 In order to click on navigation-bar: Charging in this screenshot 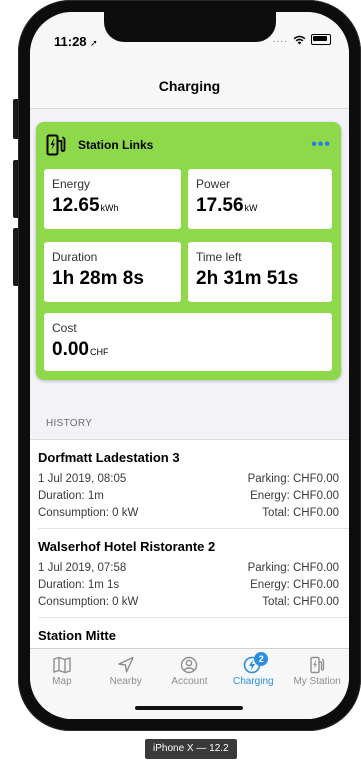, I will do `click(189, 83)`.